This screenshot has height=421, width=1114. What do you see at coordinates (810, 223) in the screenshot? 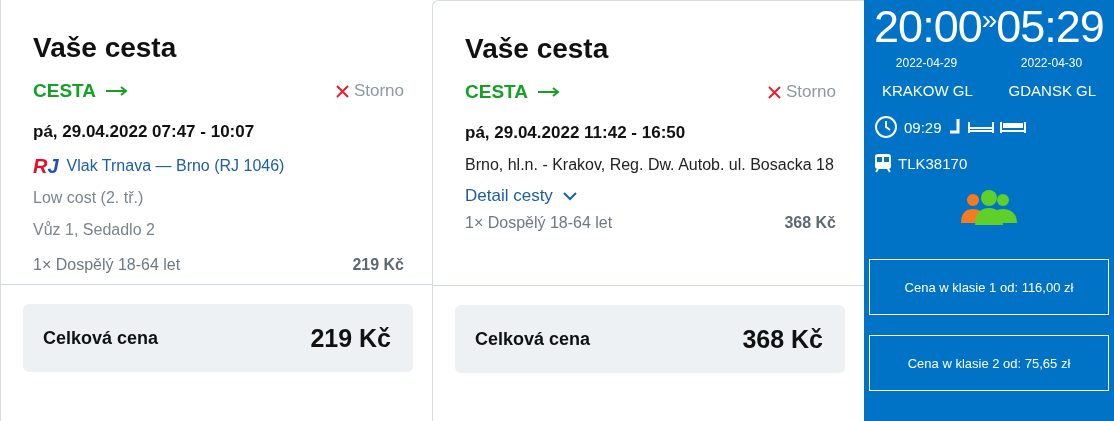
I see `passenger-price: 368 Kč` at bounding box center [810, 223].